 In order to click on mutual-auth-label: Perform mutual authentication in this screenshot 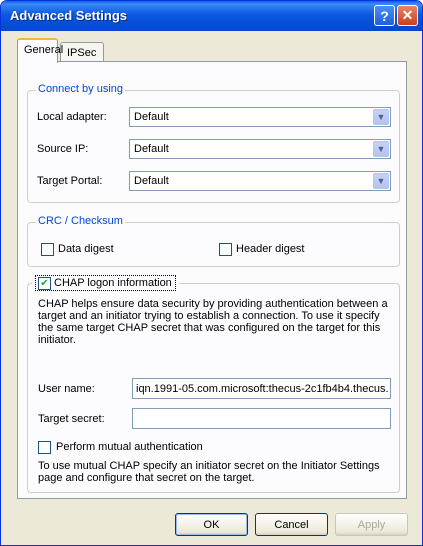, I will do `click(129, 447)`.